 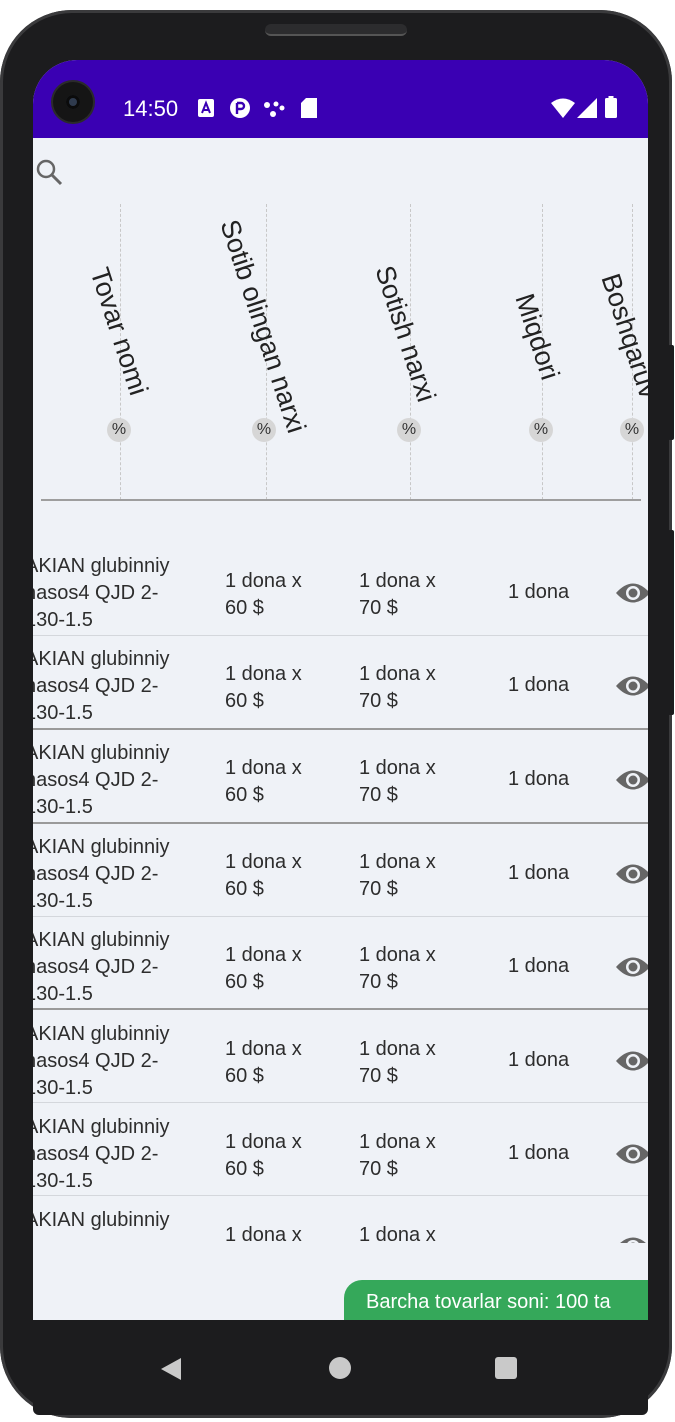 I want to click on home-icon, so click(x=340, y=1368).